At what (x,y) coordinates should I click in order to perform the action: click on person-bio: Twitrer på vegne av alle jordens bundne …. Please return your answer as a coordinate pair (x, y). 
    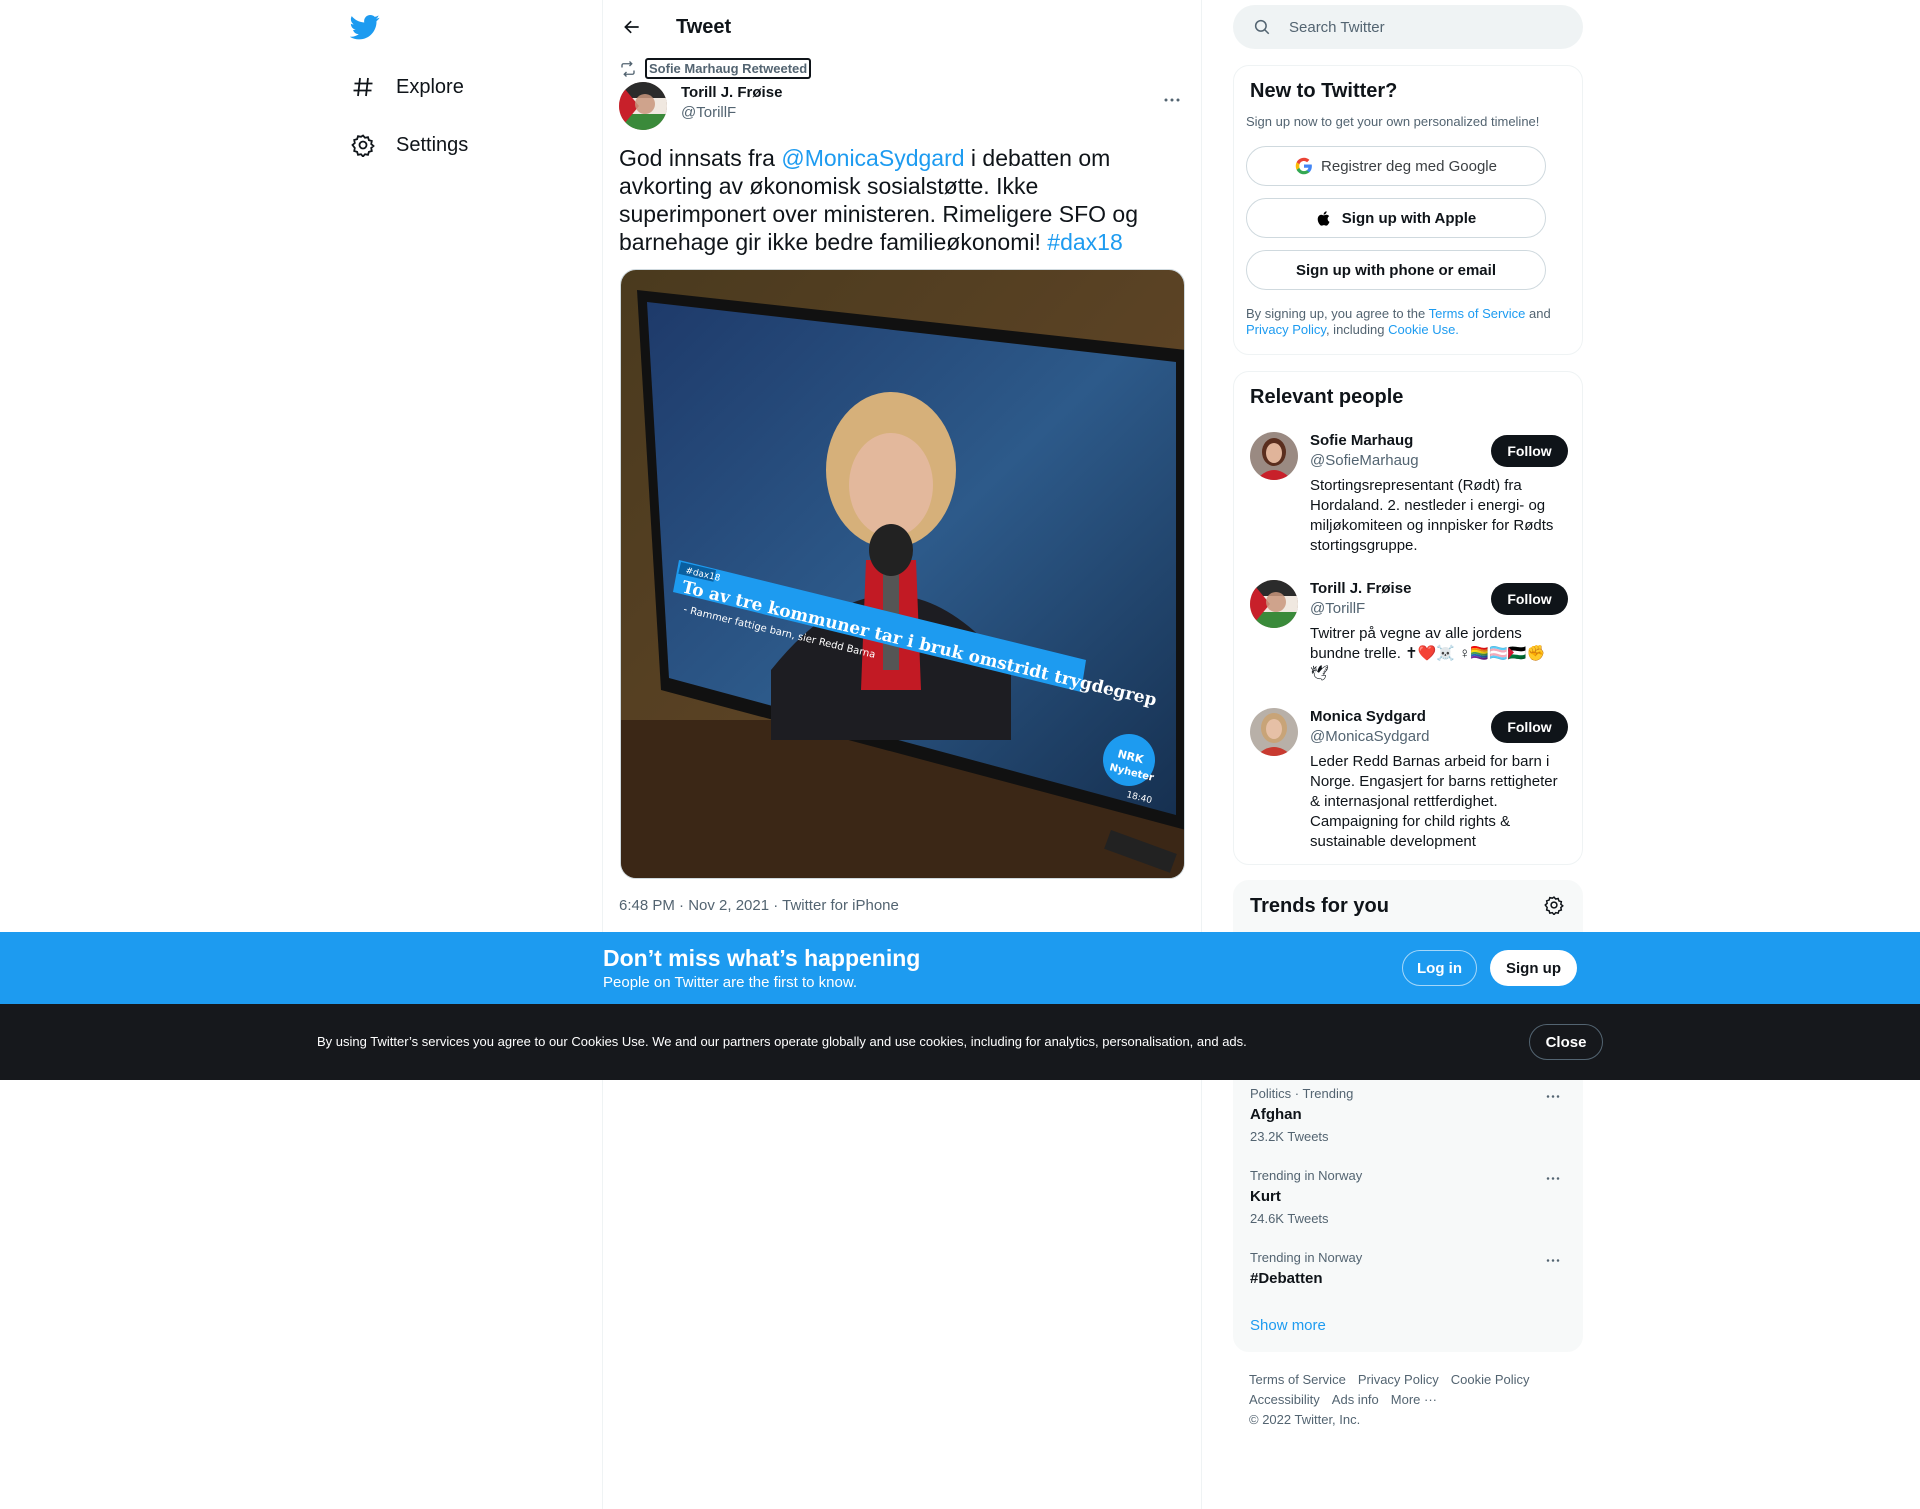
    Looking at the image, I should click on (1428, 653).